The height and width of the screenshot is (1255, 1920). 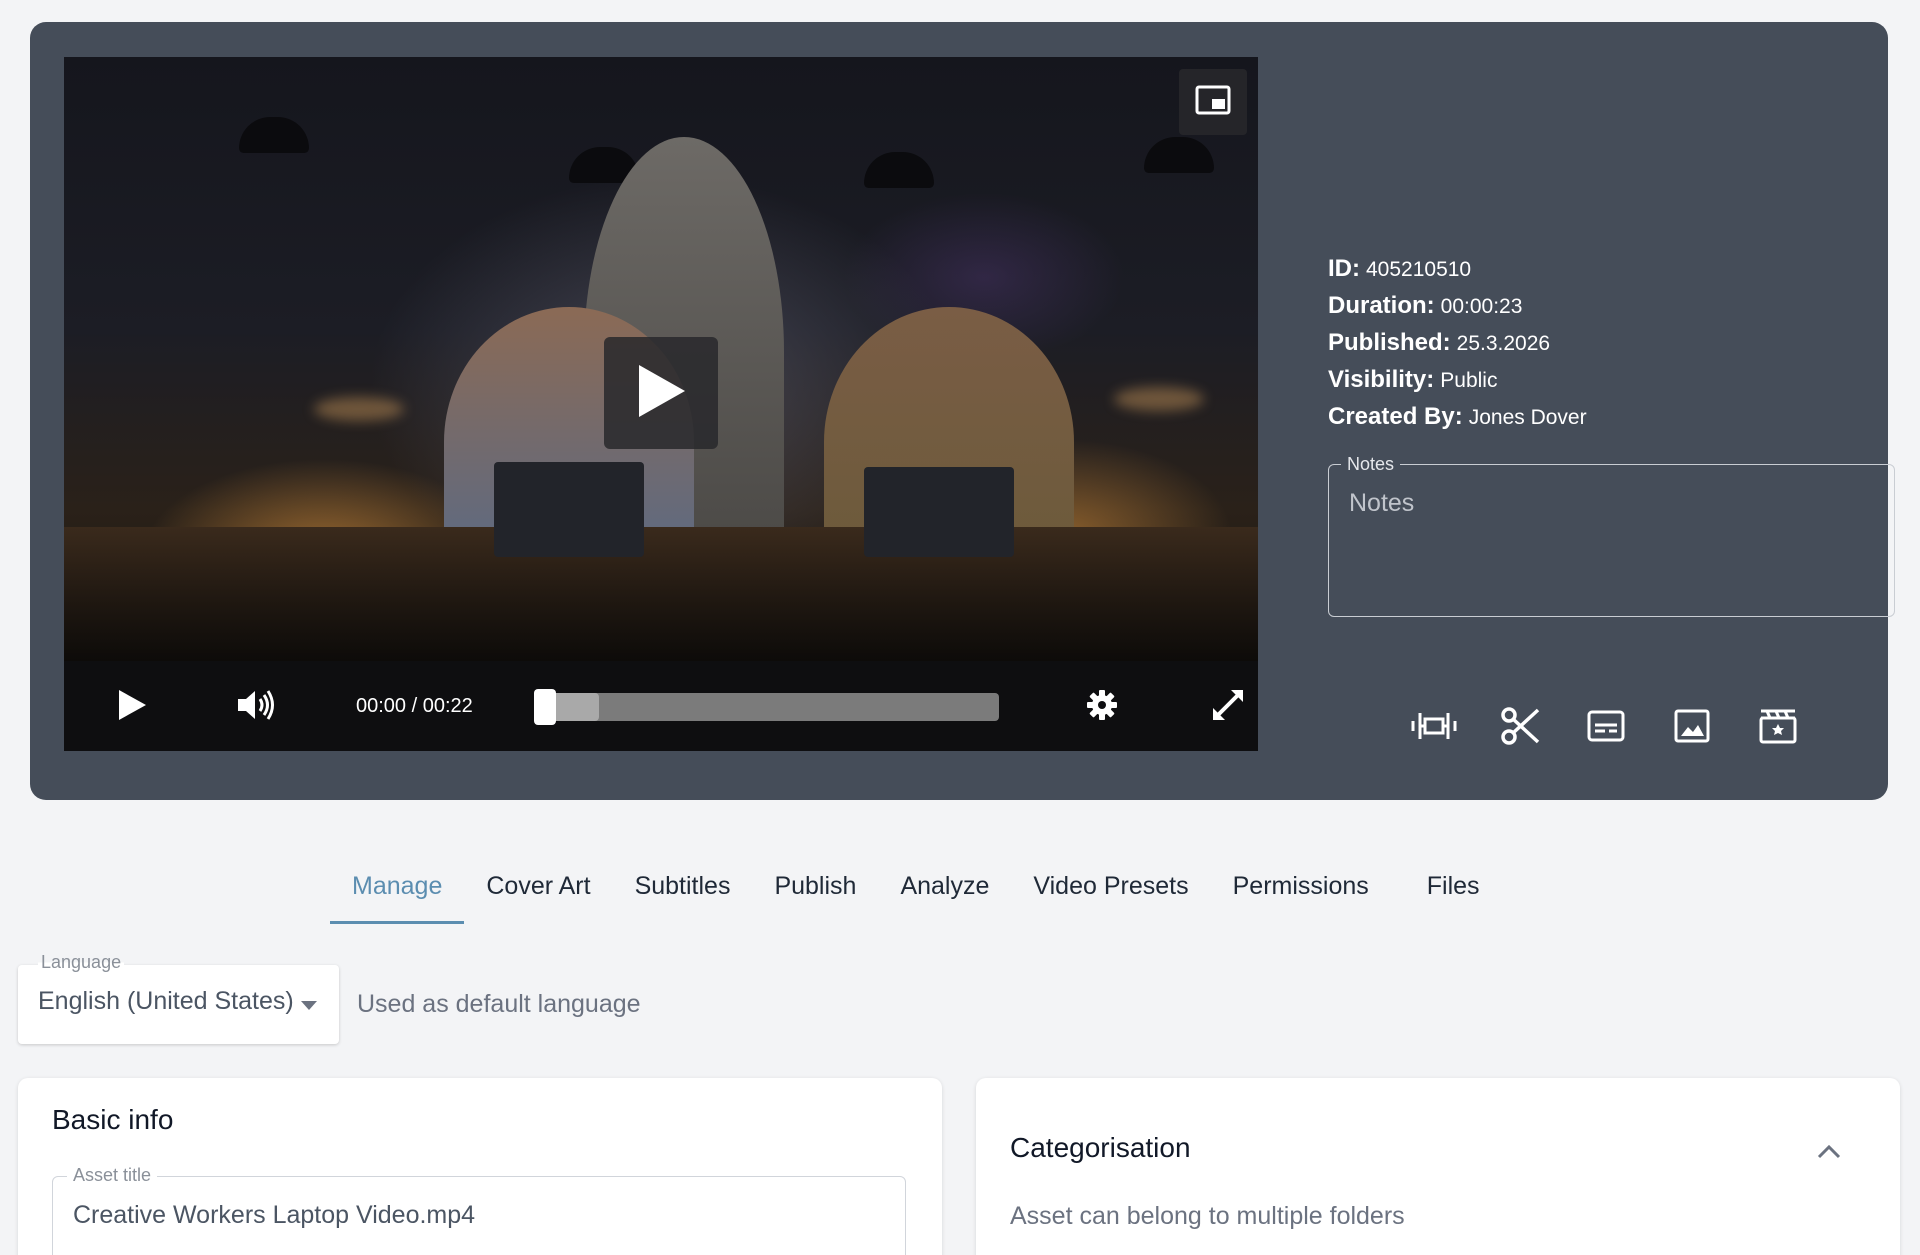 What do you see at coordinates (1110, 891) in the screenshot?
I see `tab-video-presets: Video Presets` at bounding box center [1110, 891].